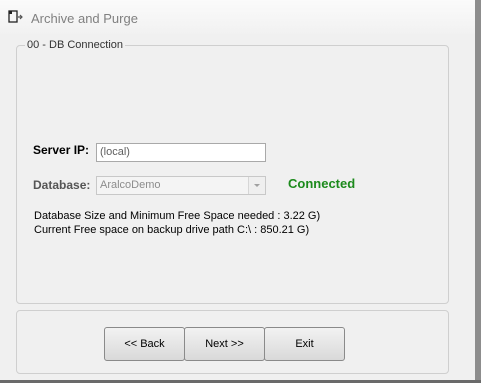 This screenshot has width=481, height=383. I want to click on database-dropdown-button, so click(256, 185).